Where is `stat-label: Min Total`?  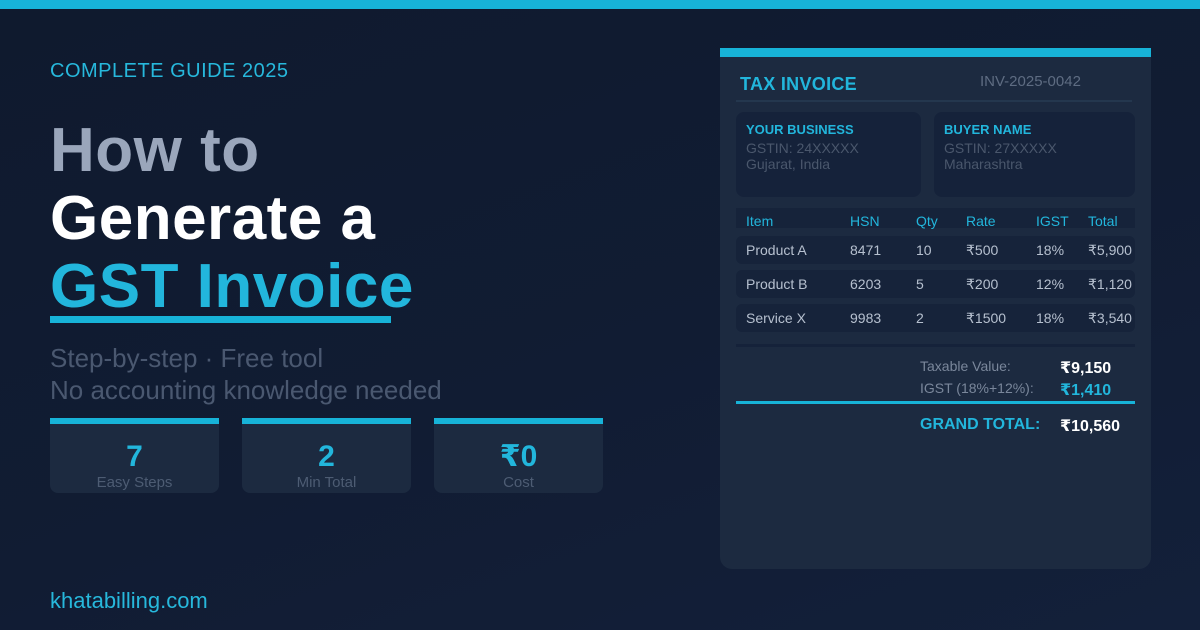 stat-label: Min Total is located at coordinates (326, 482).